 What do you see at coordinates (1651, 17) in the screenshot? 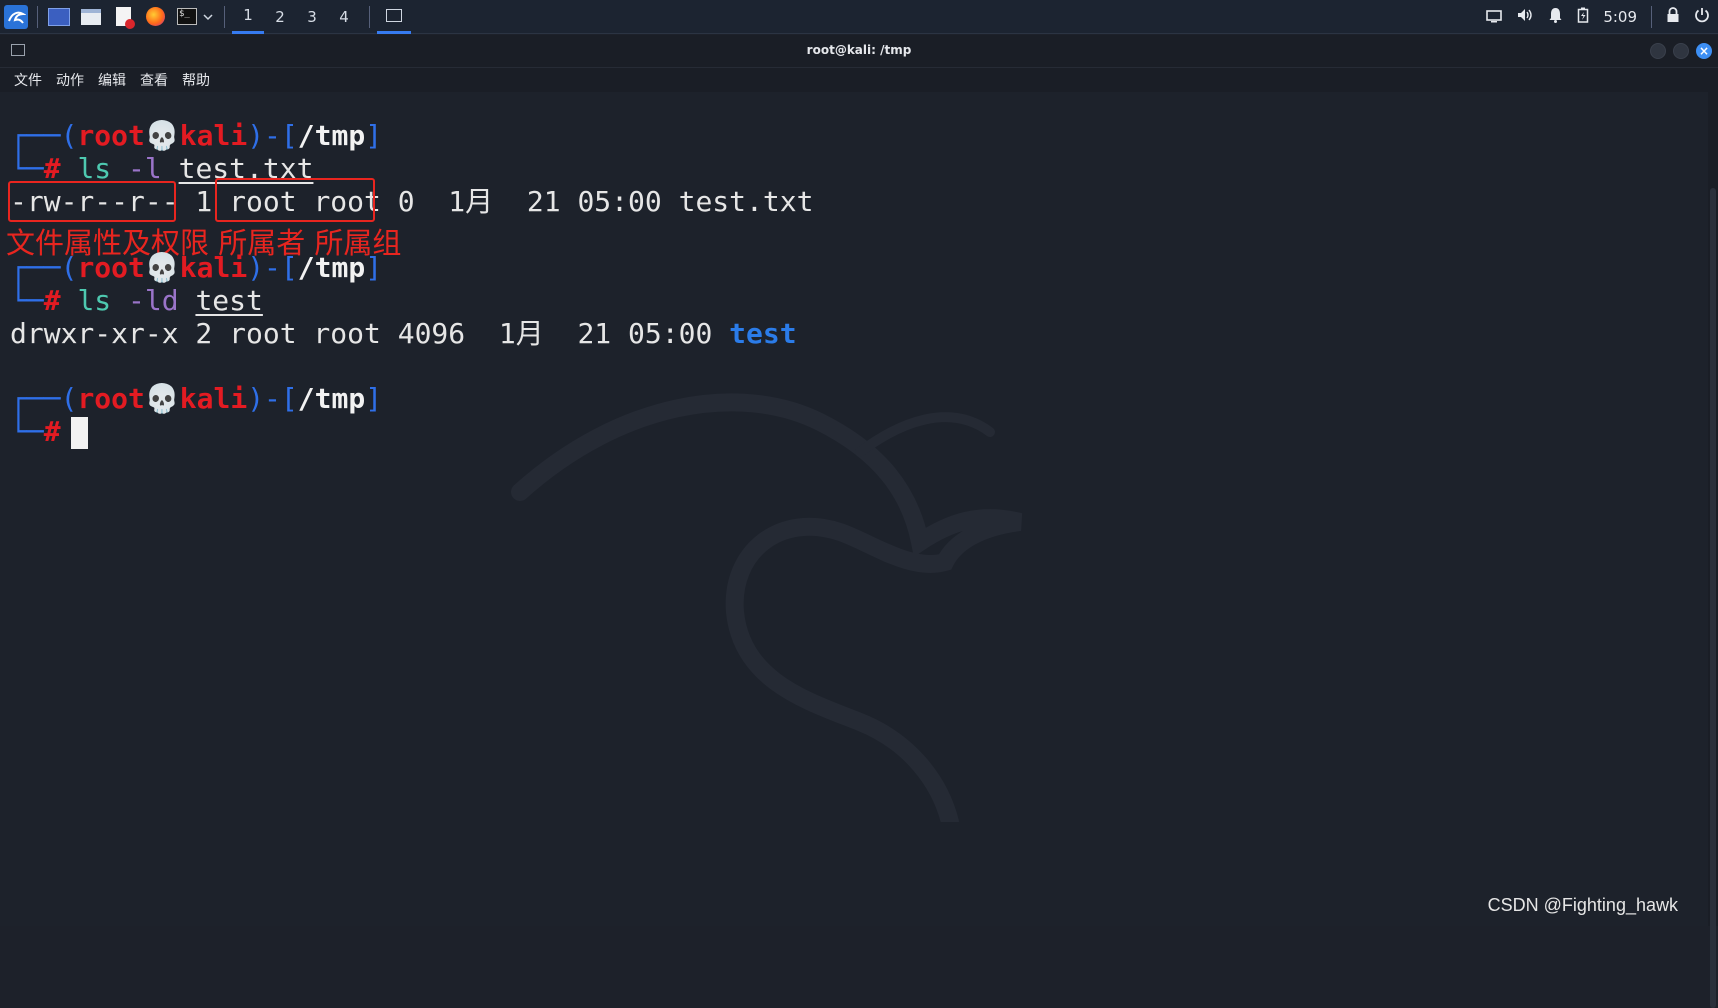
I see `tray-separator` at bounding box center [1651, 17].